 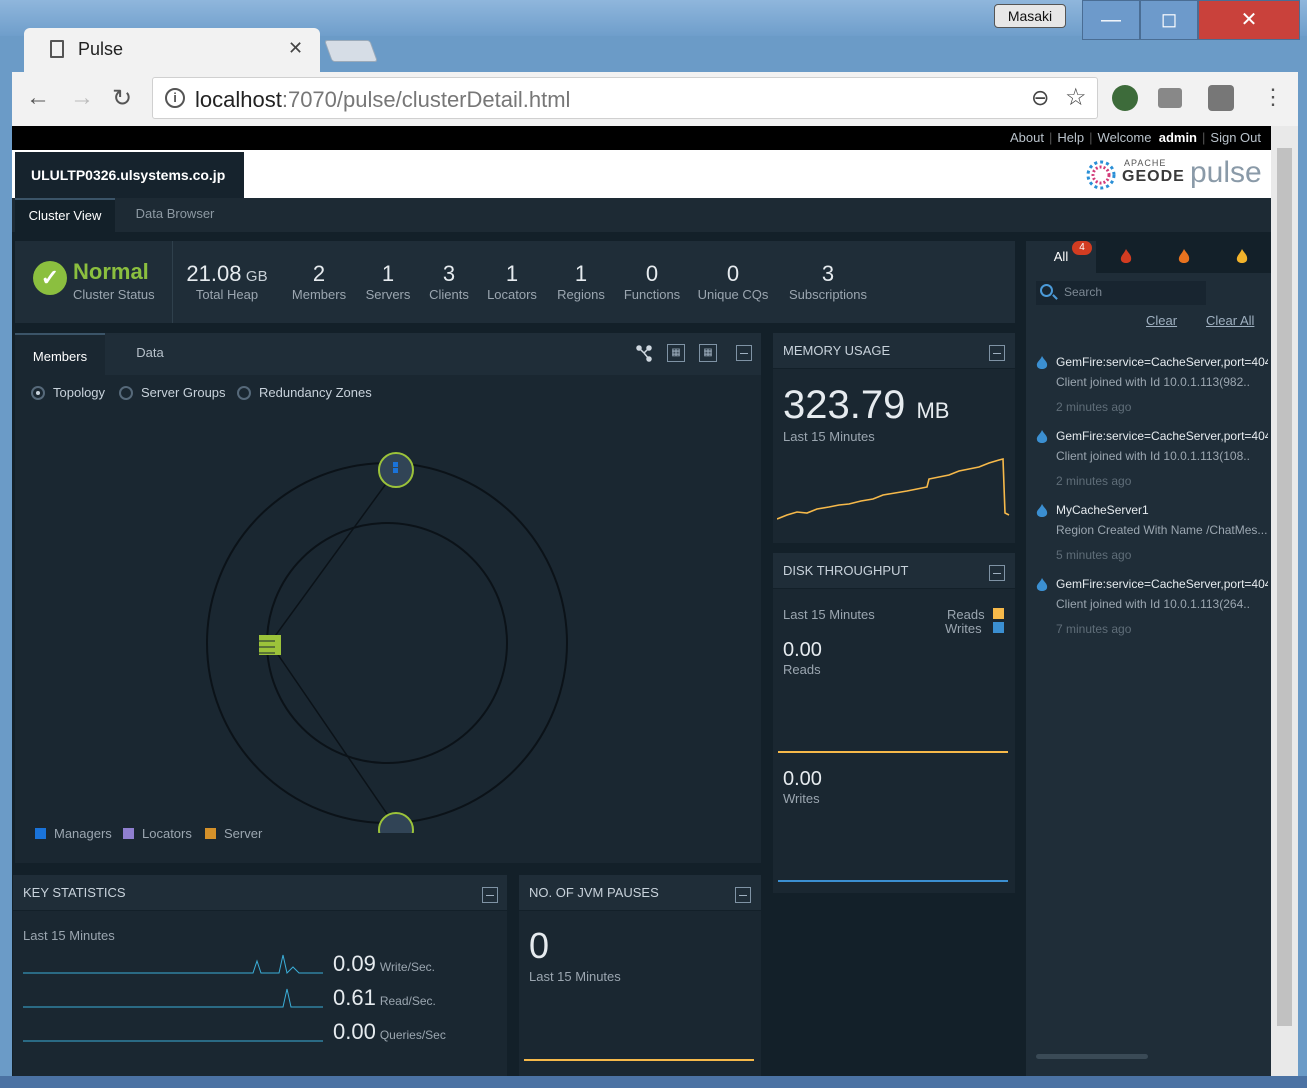 What do you see at coordinates (828, 273) in the screenshot?
I see `metric-value: 3` at bounding box center [828, 273].